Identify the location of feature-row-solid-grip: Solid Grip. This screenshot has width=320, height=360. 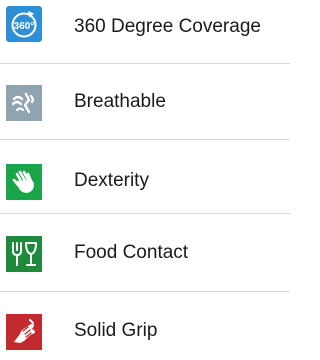
(145, 331).